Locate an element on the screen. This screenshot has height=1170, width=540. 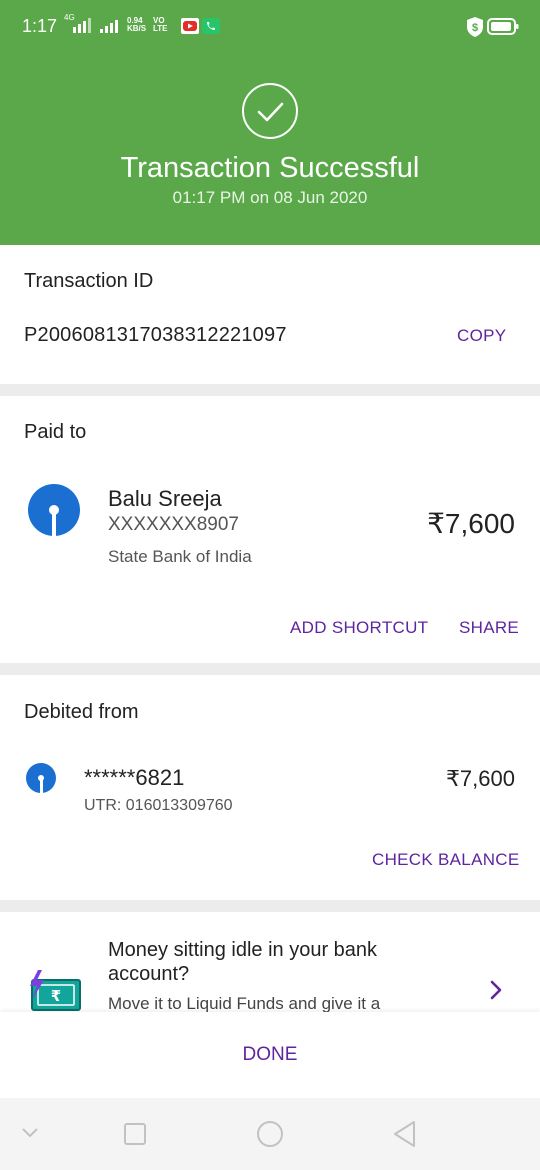
status-timestamp: 01:17 PM on 08 Jun 2020 is located at coordinates (270, 197).